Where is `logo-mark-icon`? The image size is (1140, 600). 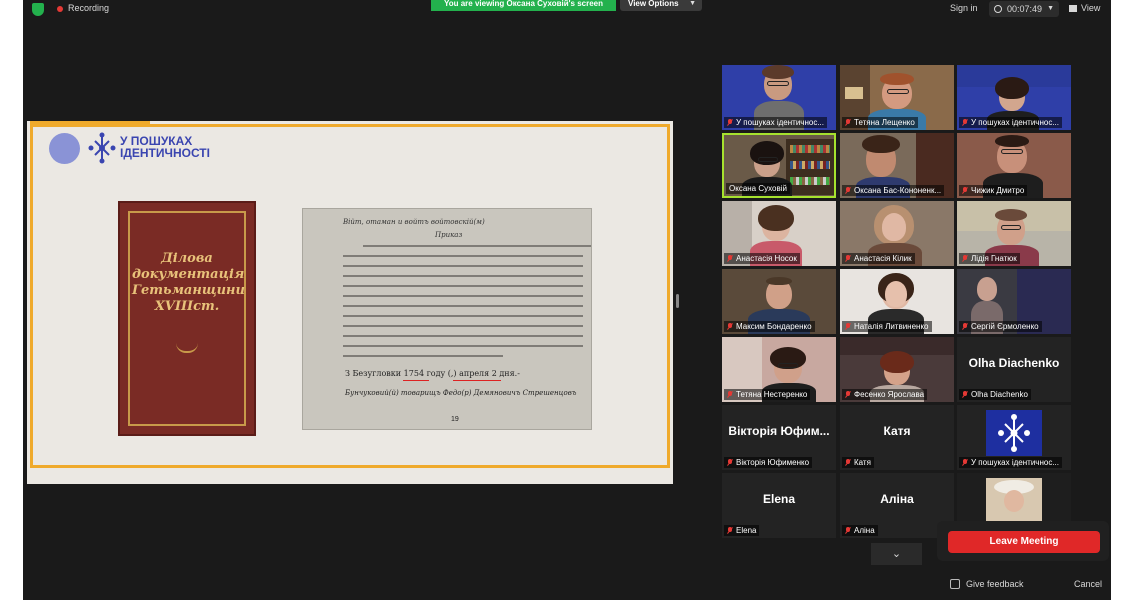 logo-mark-icon is located at coordinates (1014, 433).